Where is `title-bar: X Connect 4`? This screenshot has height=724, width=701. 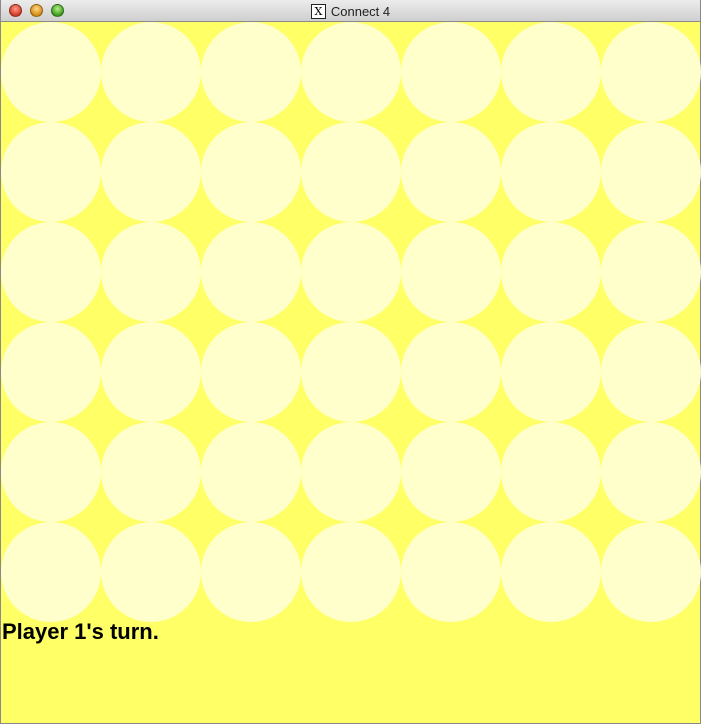
title-bar: X Connect 4 is located at coordinates (350, 11).